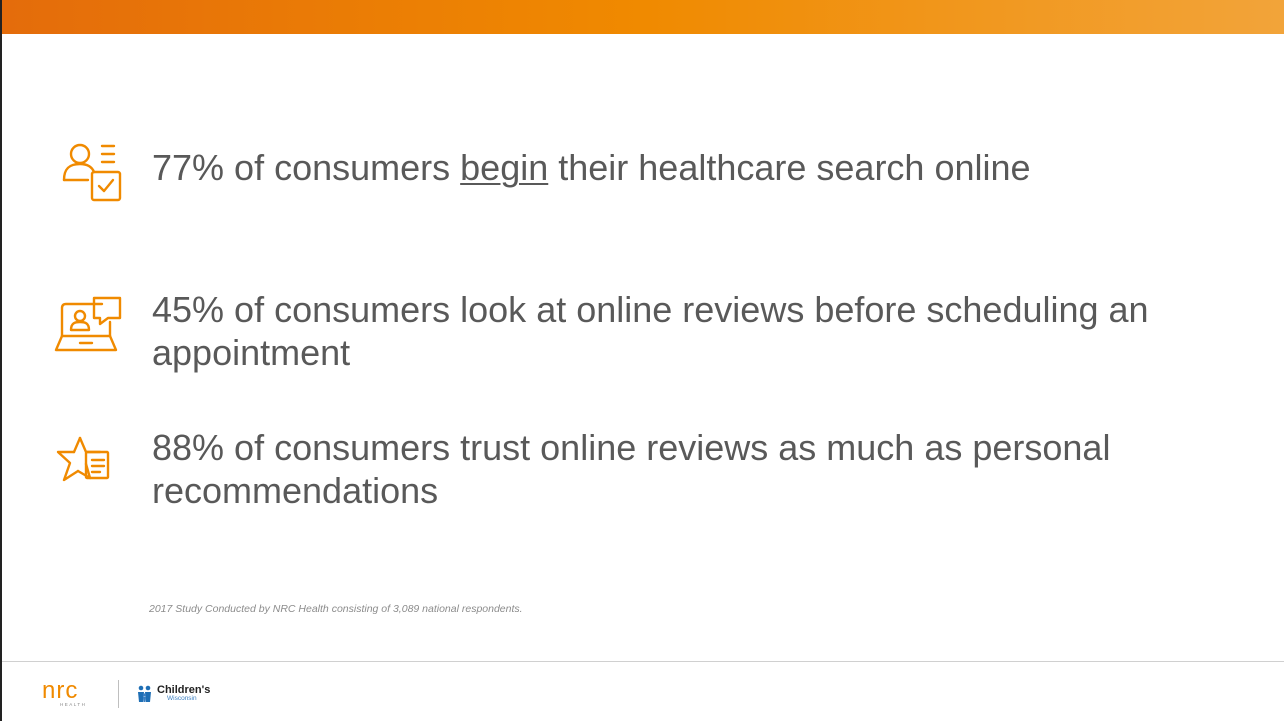 This screenshot has width=1284, height=721. I want to click on svg-text: nrc, so click(60, 691).